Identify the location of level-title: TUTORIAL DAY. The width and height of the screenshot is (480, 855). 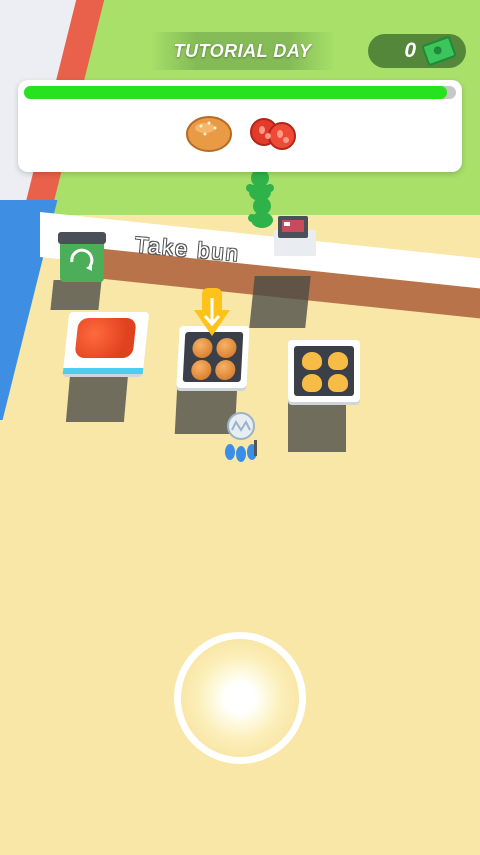
(242, 51).